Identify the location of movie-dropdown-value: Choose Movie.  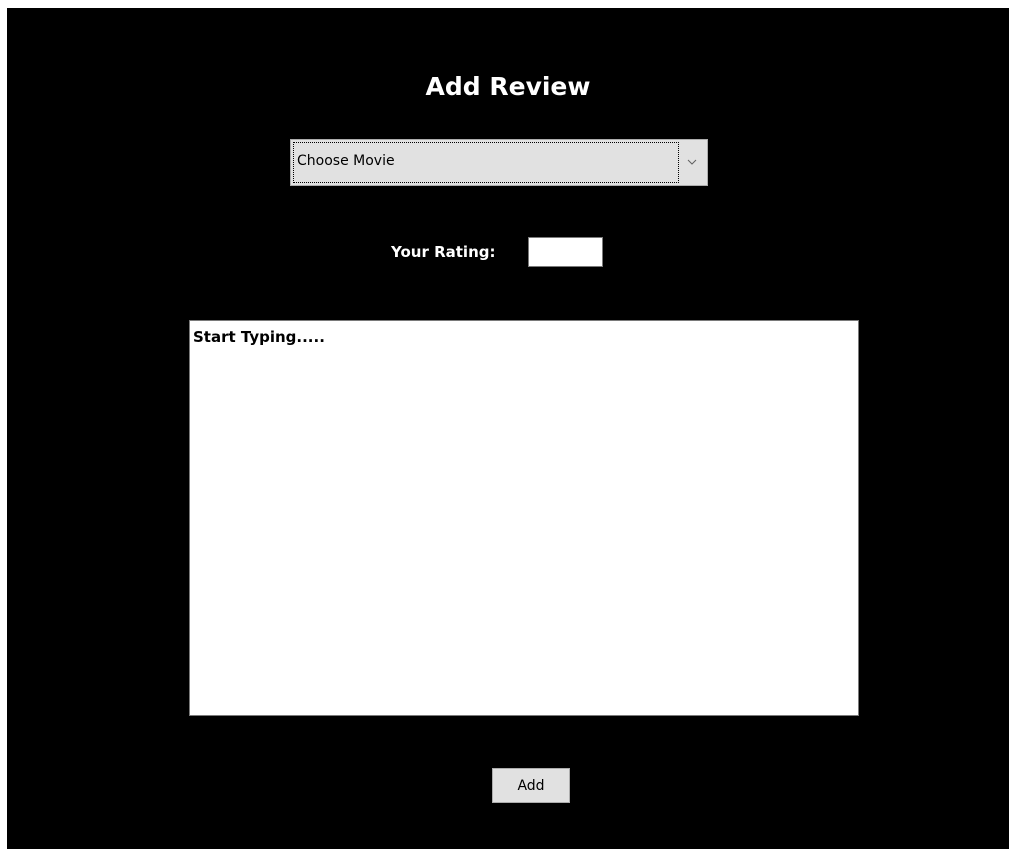
(346, 161).